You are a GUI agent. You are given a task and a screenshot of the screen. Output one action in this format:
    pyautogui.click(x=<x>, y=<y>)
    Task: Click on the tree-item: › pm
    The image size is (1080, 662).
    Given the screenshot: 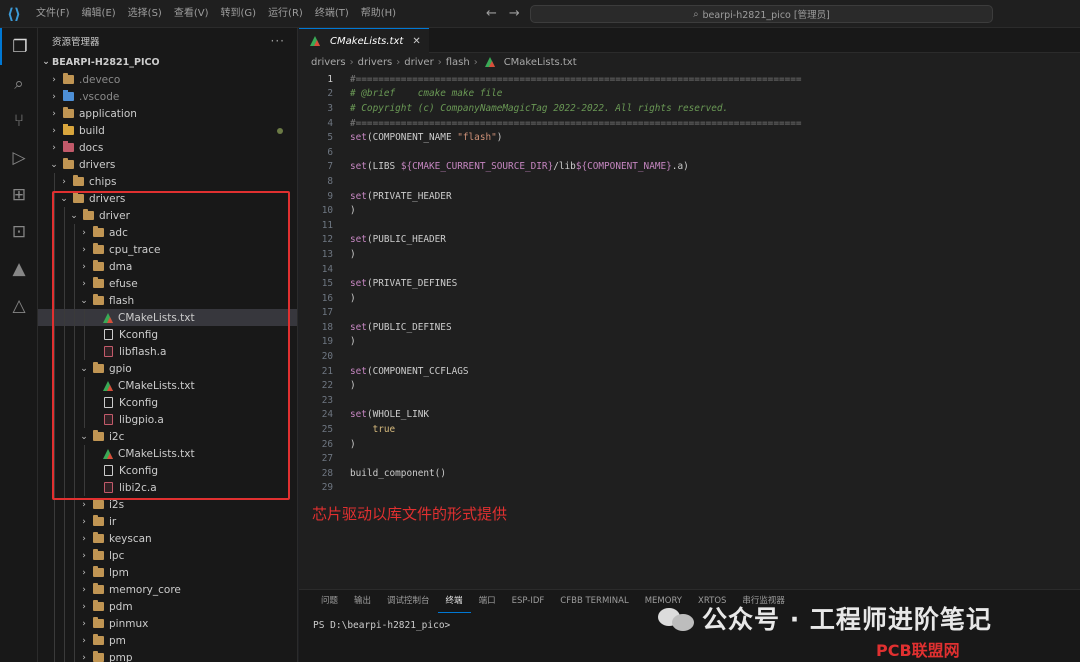 What is the action you would take?
    pyautogui.click(x=167, y=640)
    